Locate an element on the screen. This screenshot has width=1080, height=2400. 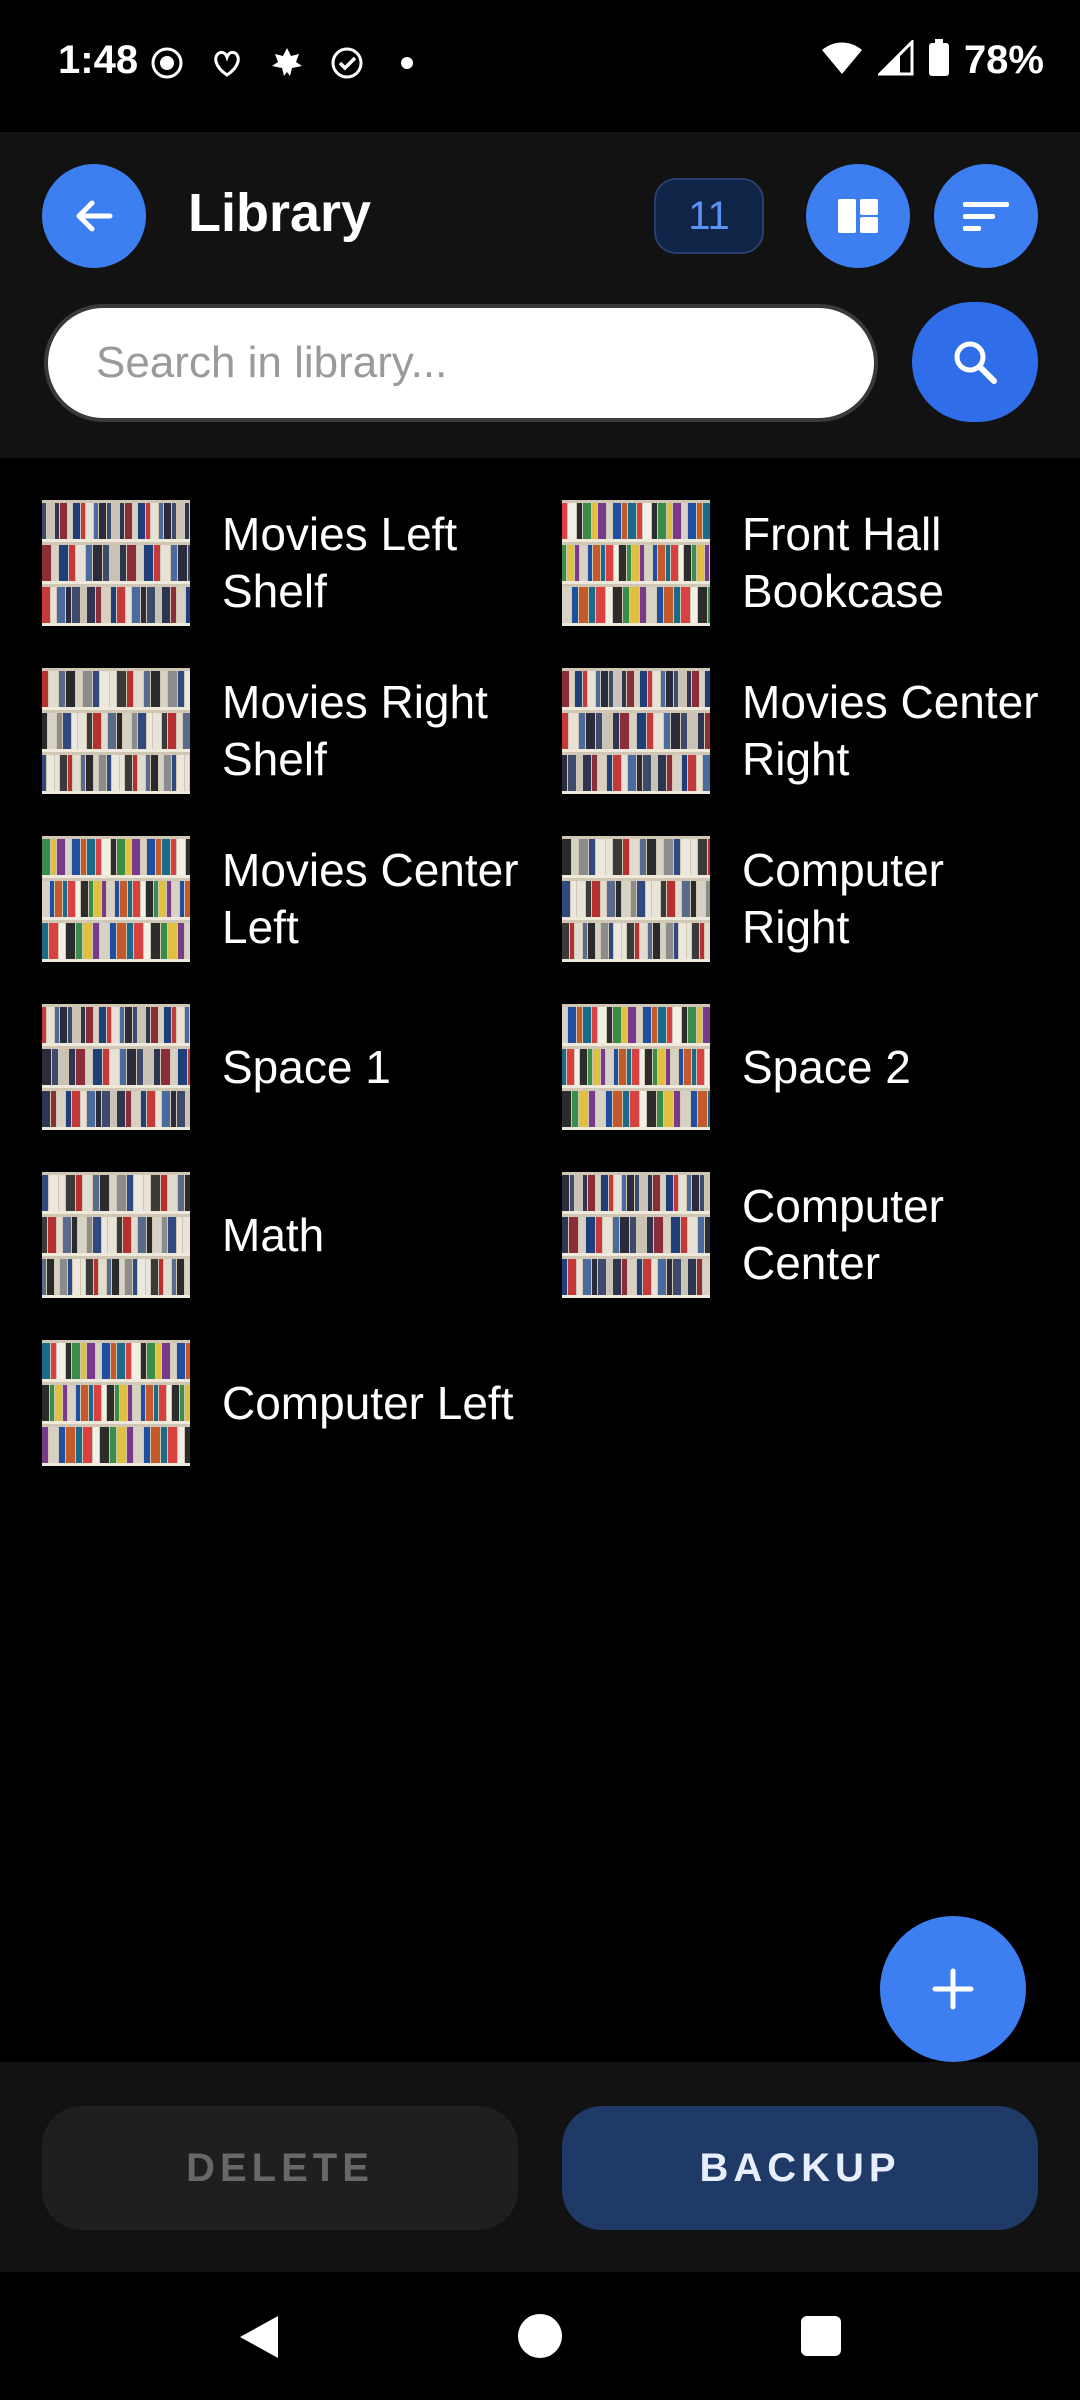
plus-icon is located at coordinates (953, 1989).